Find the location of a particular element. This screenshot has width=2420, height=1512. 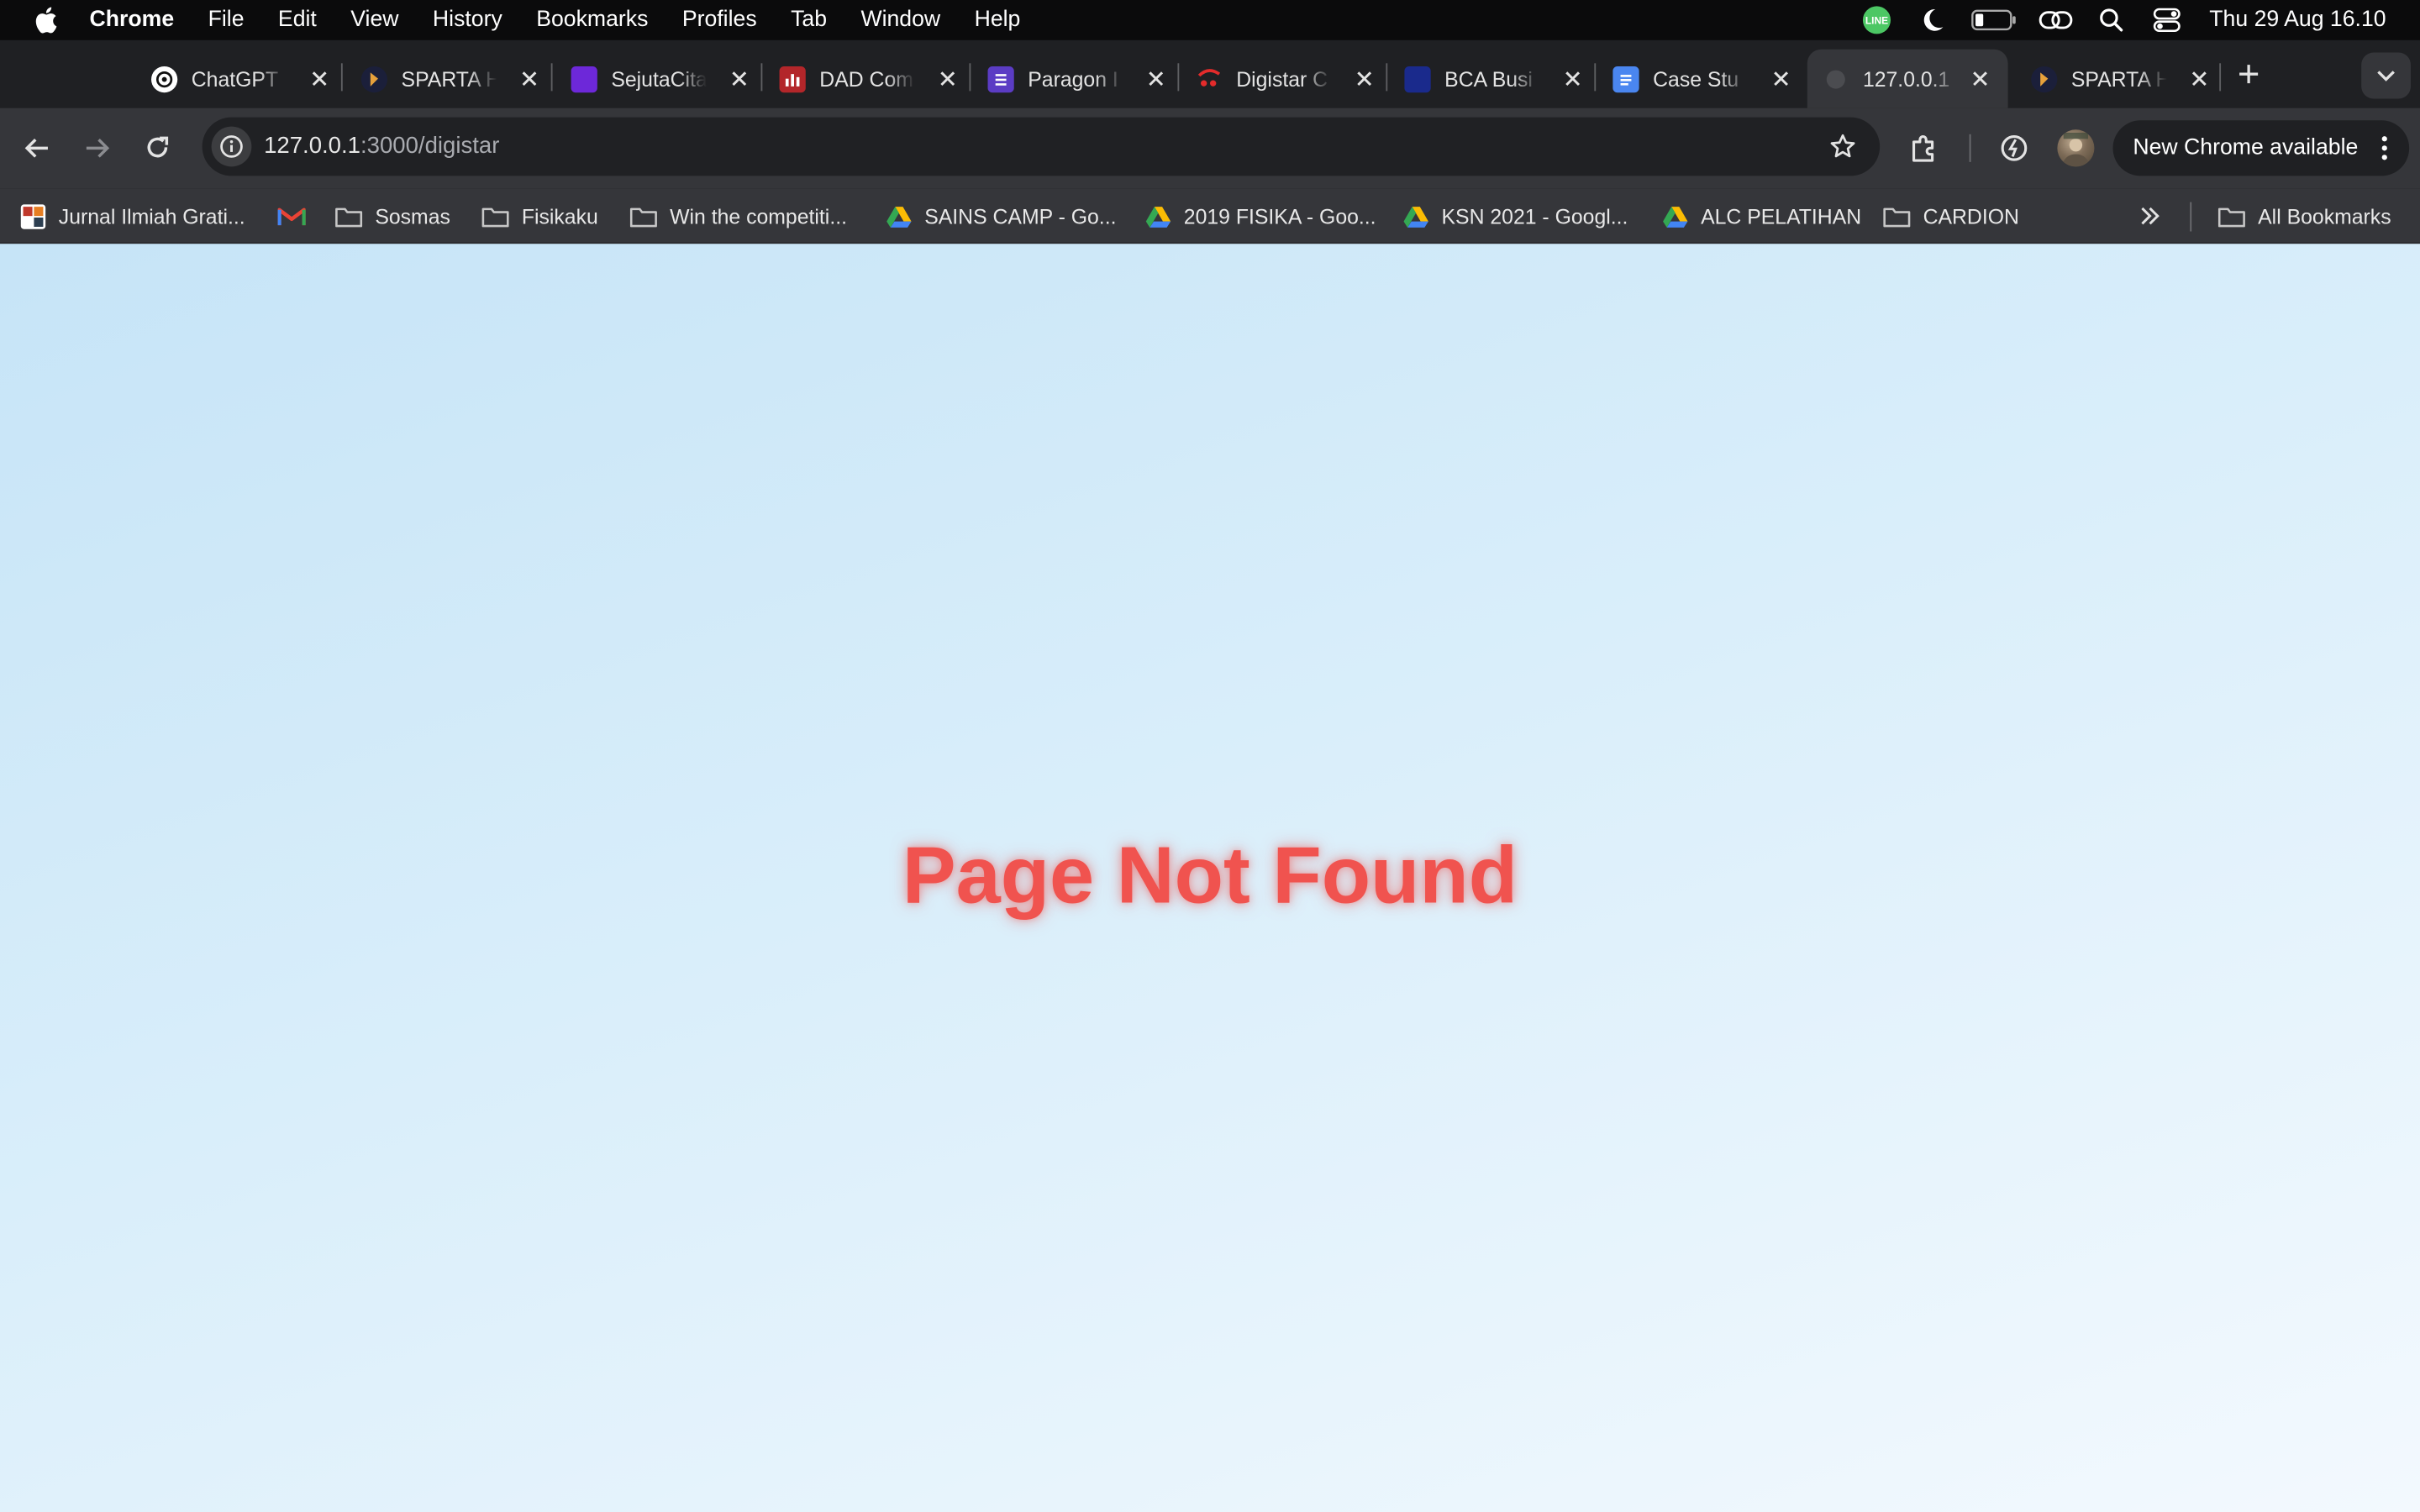

globe-icon is located at coordinates (1836, 79).